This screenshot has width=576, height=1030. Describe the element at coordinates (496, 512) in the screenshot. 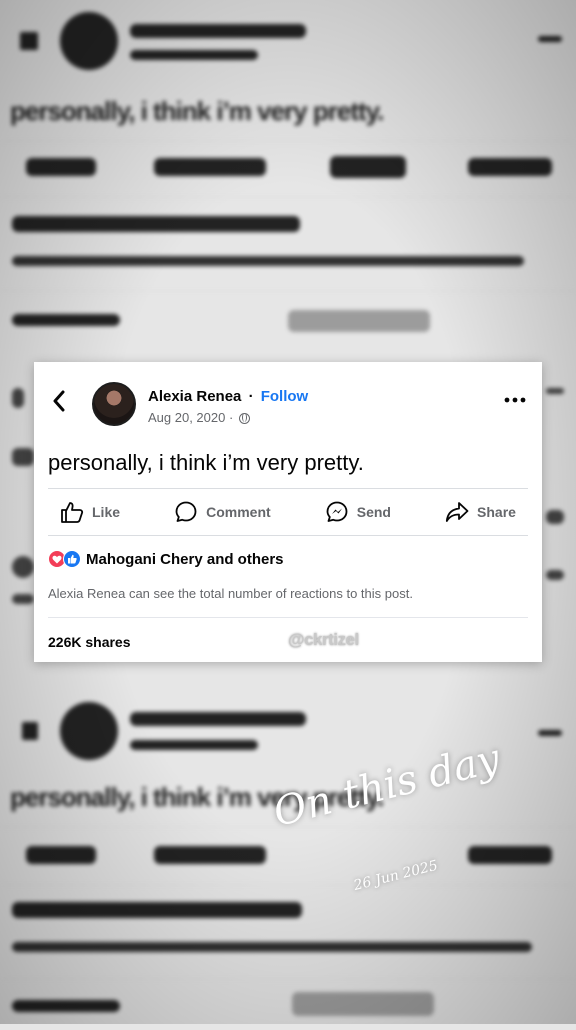

I see `share-label: Share` at that location.